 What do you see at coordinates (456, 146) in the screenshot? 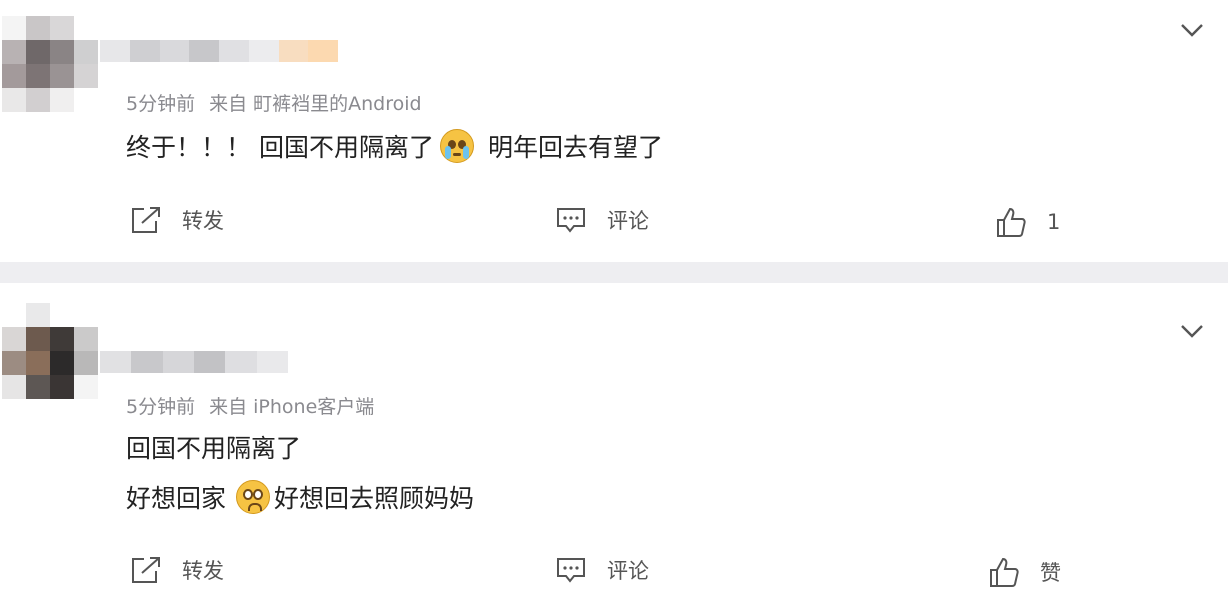
I see `loudly-crying-face-icon` at bounding box center [456, 146].